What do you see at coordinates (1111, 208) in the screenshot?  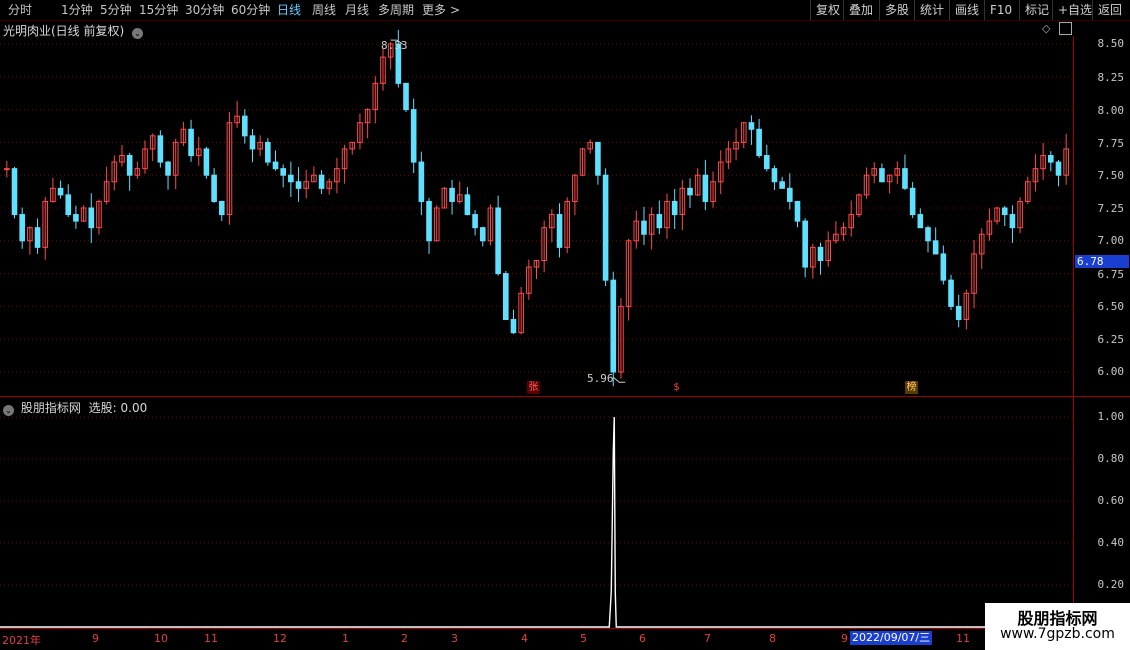 I see `y-tick: 7.25` at bounding box center [1111, 208].